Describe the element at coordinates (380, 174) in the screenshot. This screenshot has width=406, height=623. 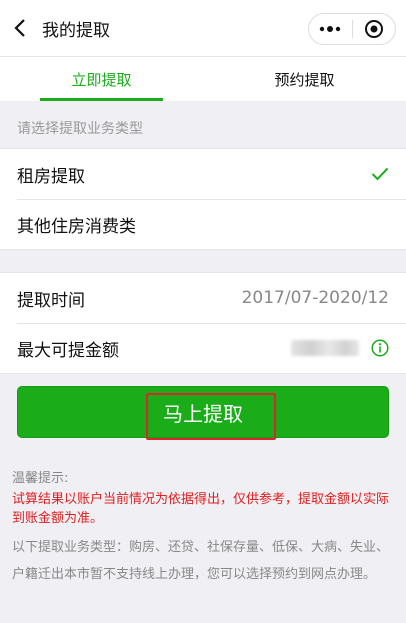
I see `checkmark-icon` at that location.